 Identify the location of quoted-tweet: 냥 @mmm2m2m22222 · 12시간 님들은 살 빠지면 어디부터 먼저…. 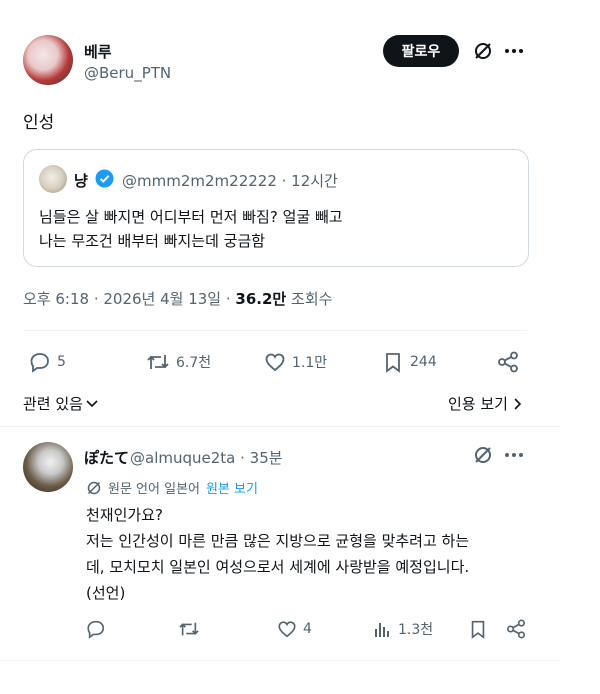
(276, 208).